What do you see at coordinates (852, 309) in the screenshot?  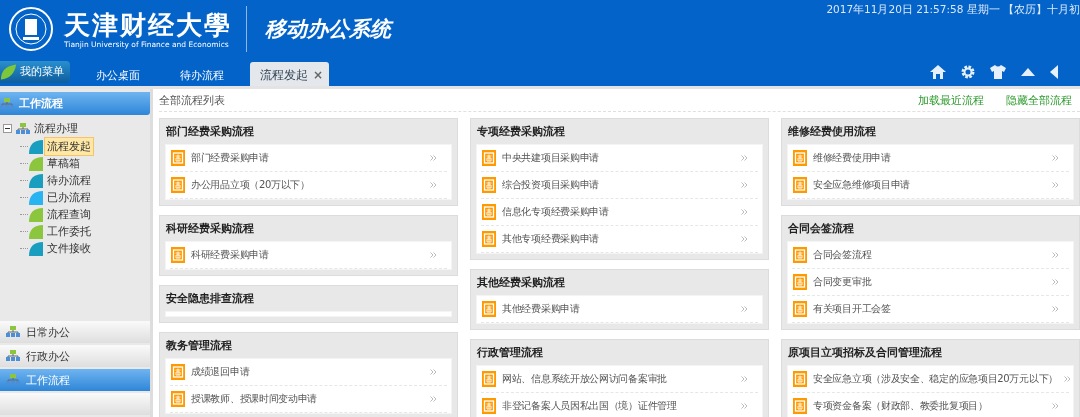 I see `process-link: 有关项目开工会签` at bounding box center [852, 309].